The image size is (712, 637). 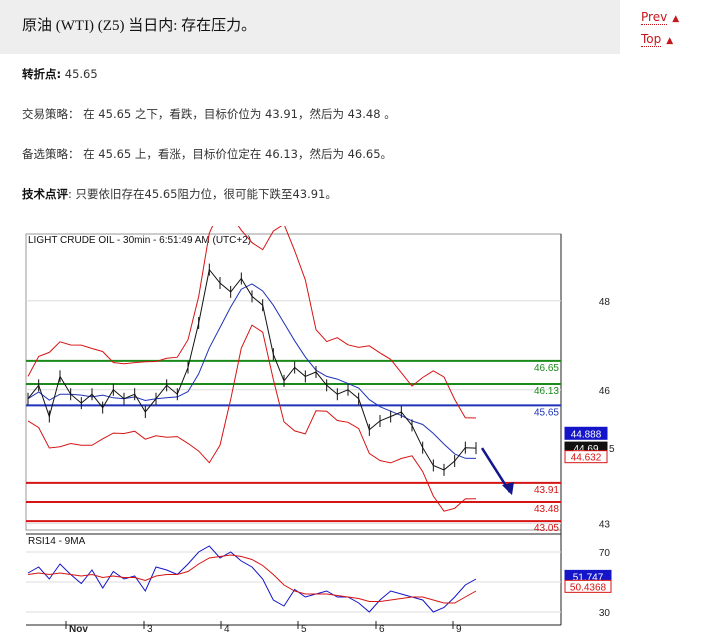 What do you see at coordinates (605, 391) in the screenshot?
I see `price-tick-label: 46` at bounding box center [605, 391].